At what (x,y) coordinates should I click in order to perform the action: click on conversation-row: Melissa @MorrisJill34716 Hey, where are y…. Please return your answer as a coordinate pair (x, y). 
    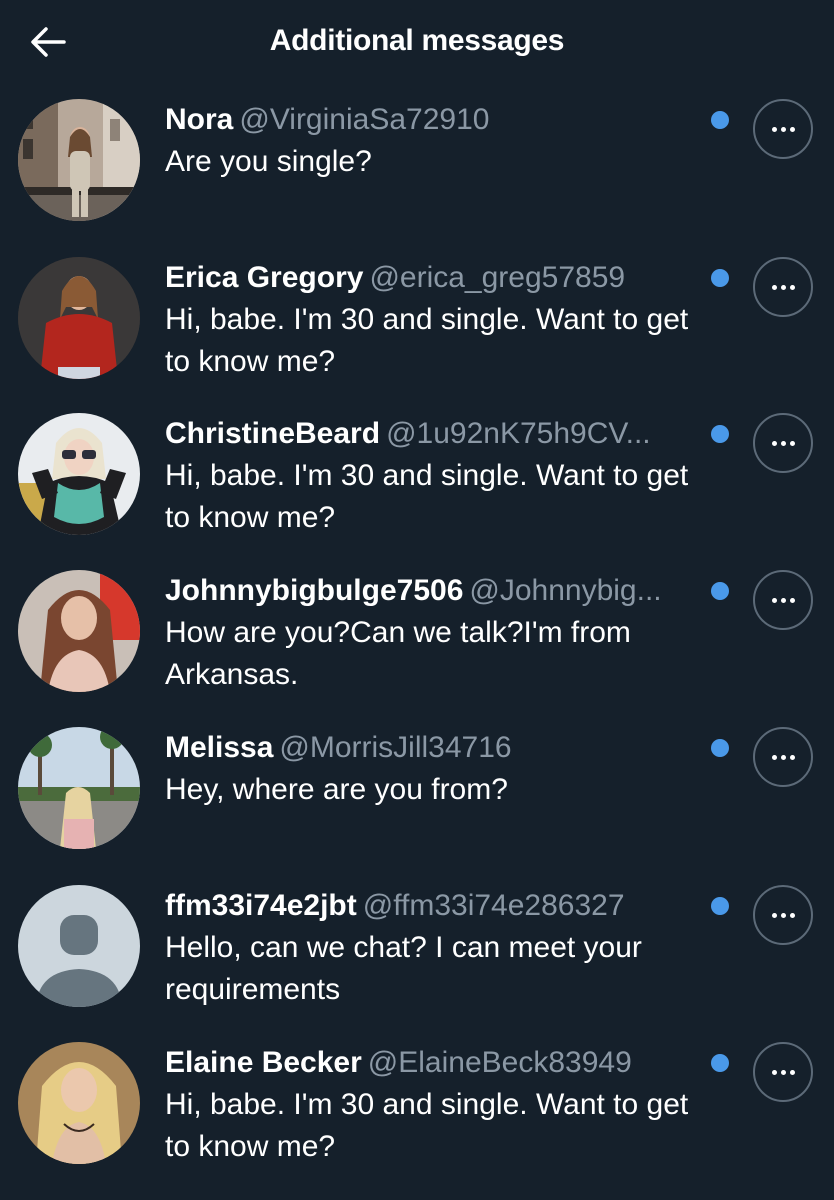
    Looking at the image, I should click on (417, 802).